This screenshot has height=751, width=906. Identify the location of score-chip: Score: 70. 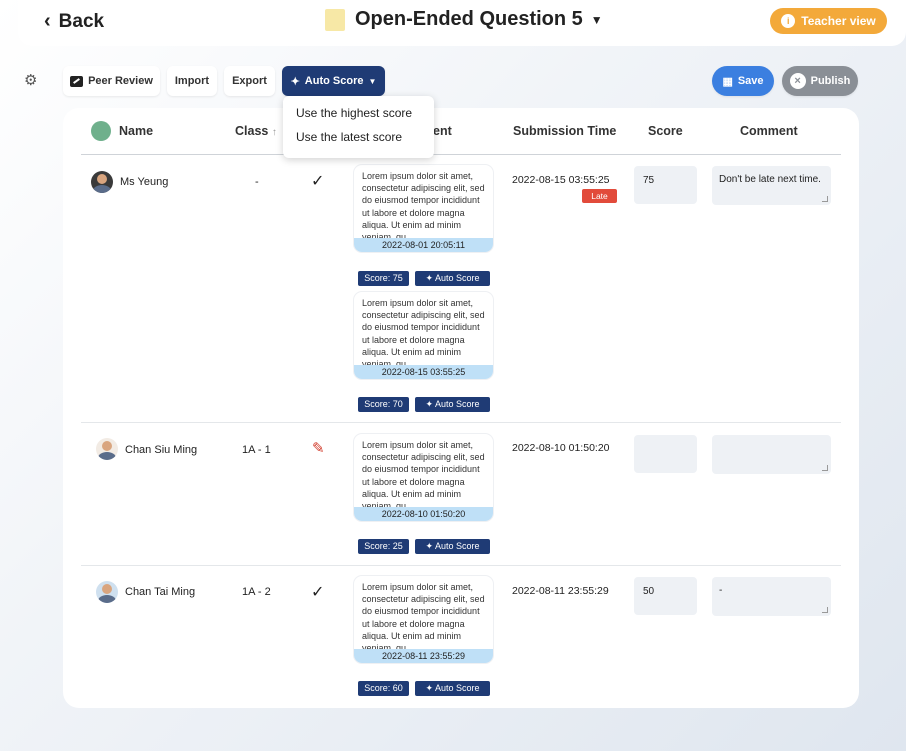
(383, 404).